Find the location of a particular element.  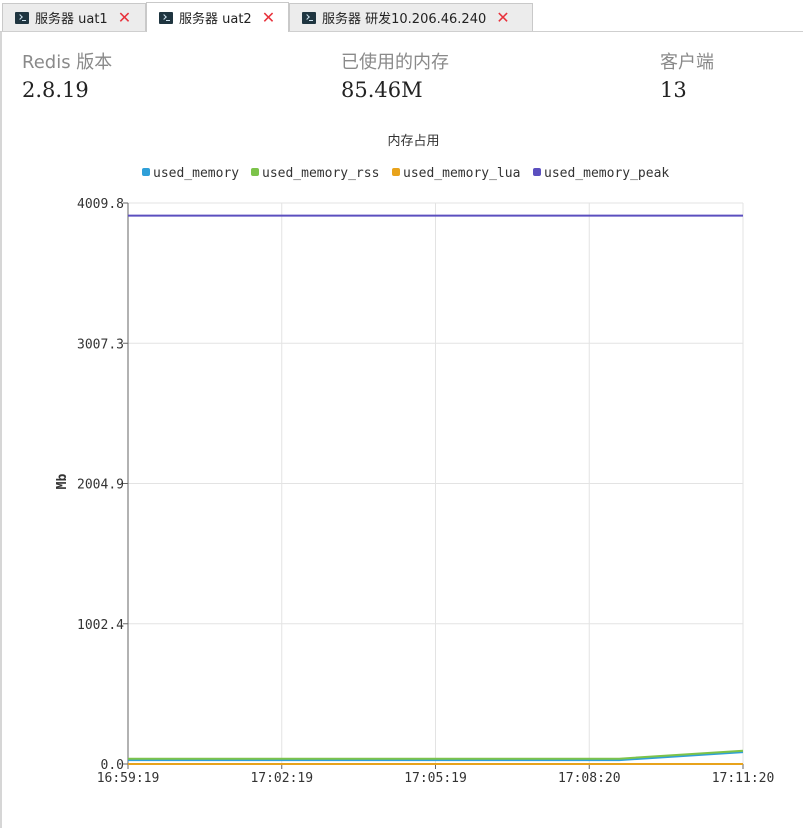

stat-value: 85.46M is located at coordinates (382, 90).